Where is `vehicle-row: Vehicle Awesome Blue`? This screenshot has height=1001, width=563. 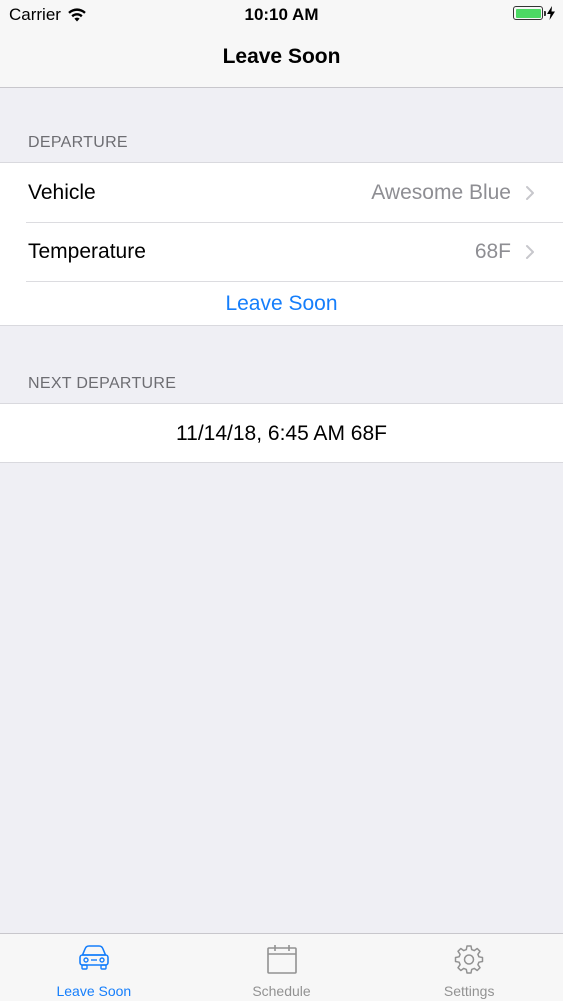 vehicle-row: Vehicle Awesome Blue is located at coordinates (281, 192).